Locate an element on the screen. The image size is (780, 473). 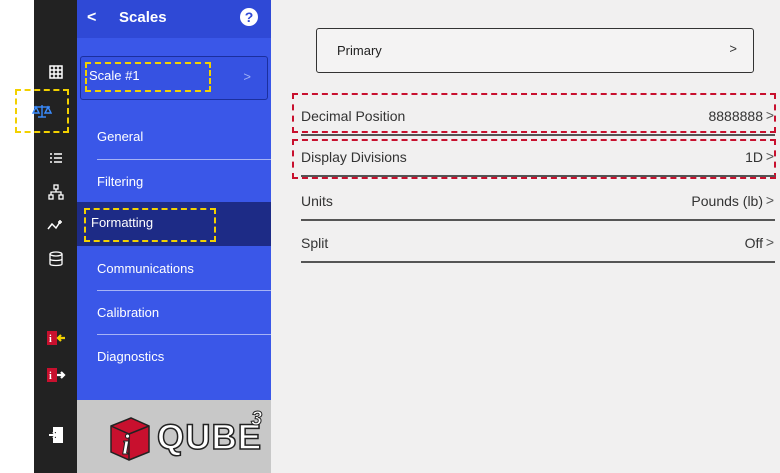
menu-item-label: Filtering is located at coordinates (120, 181).